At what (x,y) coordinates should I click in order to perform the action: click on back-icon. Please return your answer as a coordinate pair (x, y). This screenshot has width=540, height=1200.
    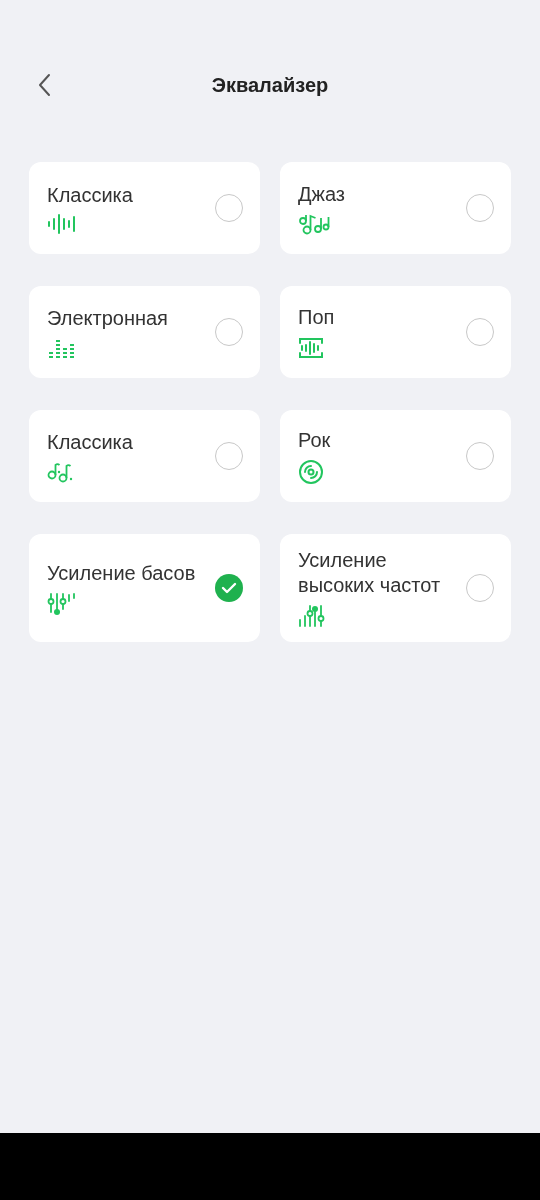
    Looking at the image, I should click on (44, 85).